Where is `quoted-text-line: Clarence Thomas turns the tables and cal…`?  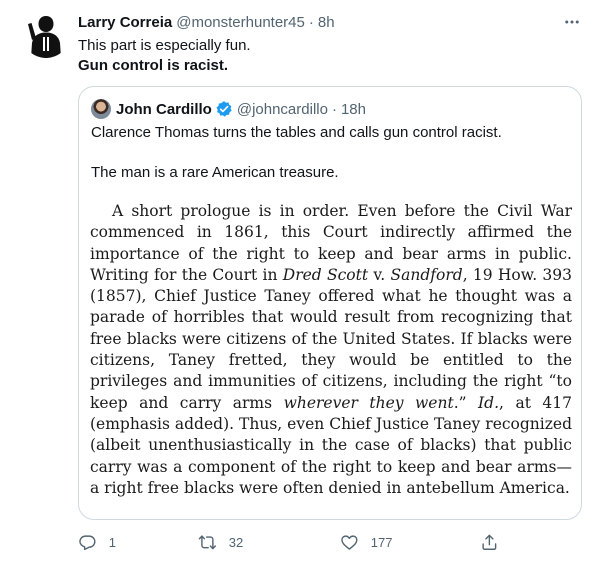 quoted-text-line: Clarence Thomas turns the tables and cal… is located at coordinates (296, 132).